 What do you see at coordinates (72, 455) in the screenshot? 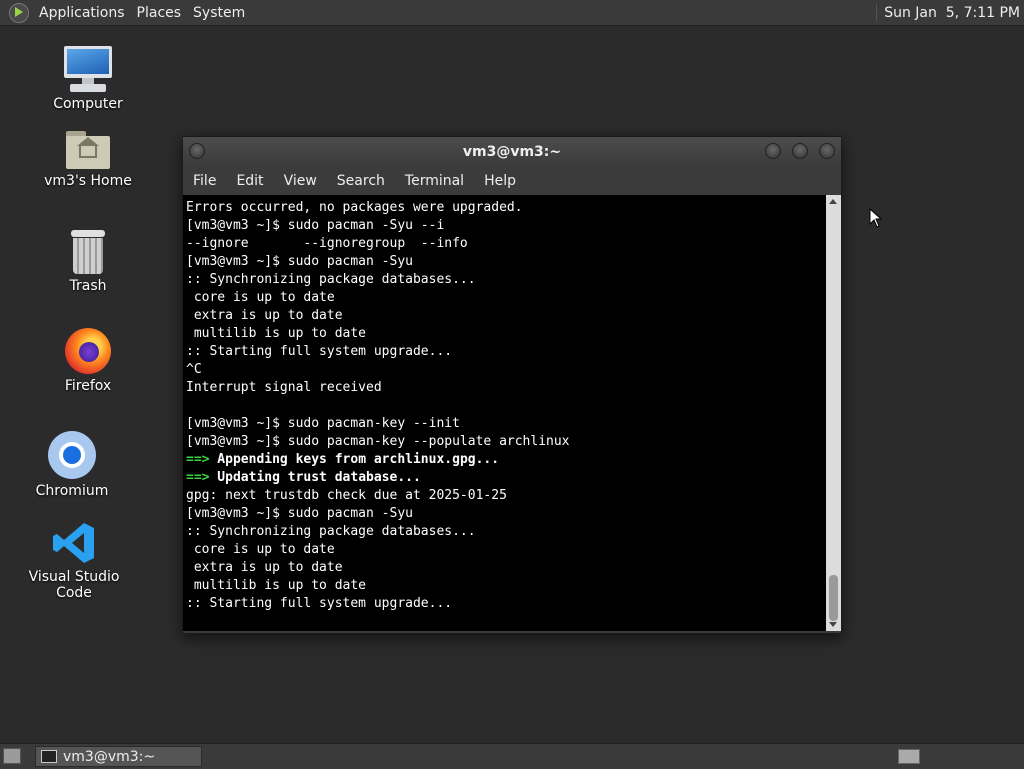
I see `chromium-icon` at bounding box center [72, 455].